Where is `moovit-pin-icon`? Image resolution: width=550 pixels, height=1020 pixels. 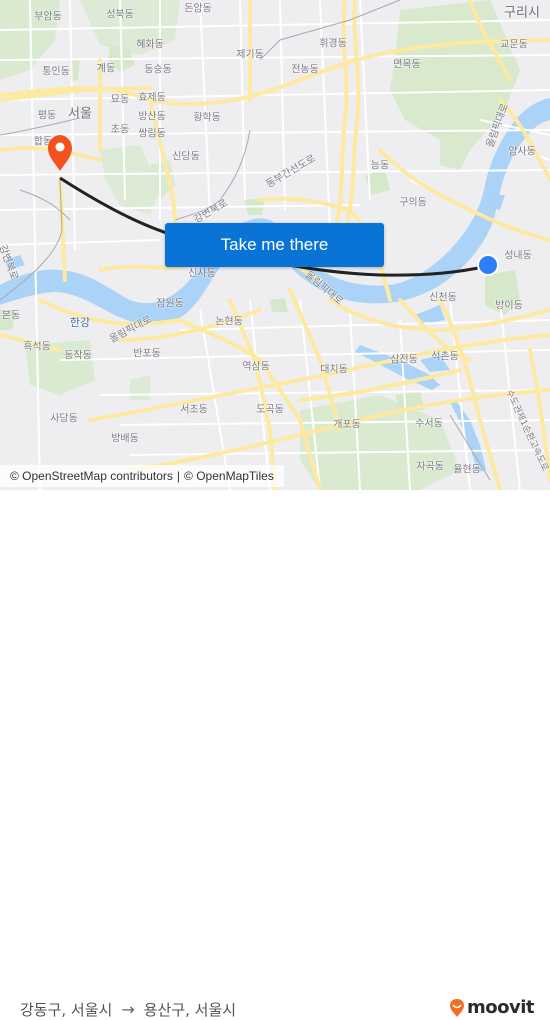 moovit-pin-icon is located at coordinates (457, 1007).